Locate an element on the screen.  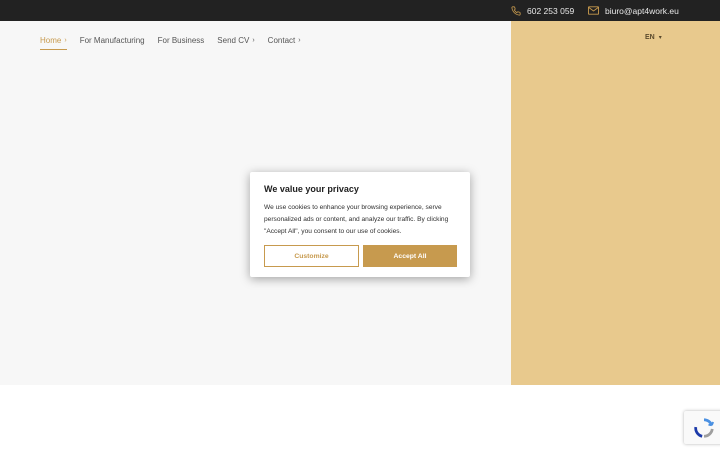
recaptcha-badge is located at coordinates (702, 427).